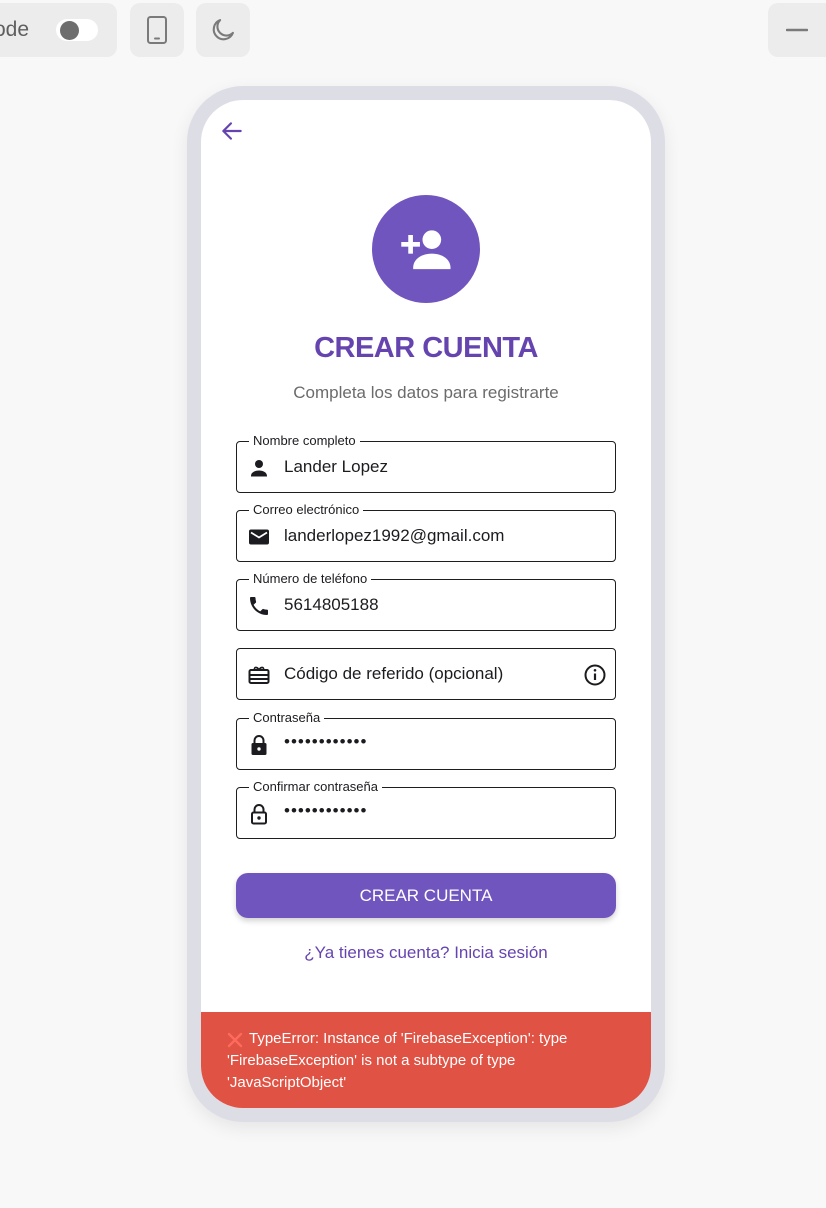 The height and width of the screenshot is (1208, 826). What do you see at coordinates (426, 601) in the screenshot?
I see `phone-field: Número de teléfono 5614805188` at bounding box center [426, 601].